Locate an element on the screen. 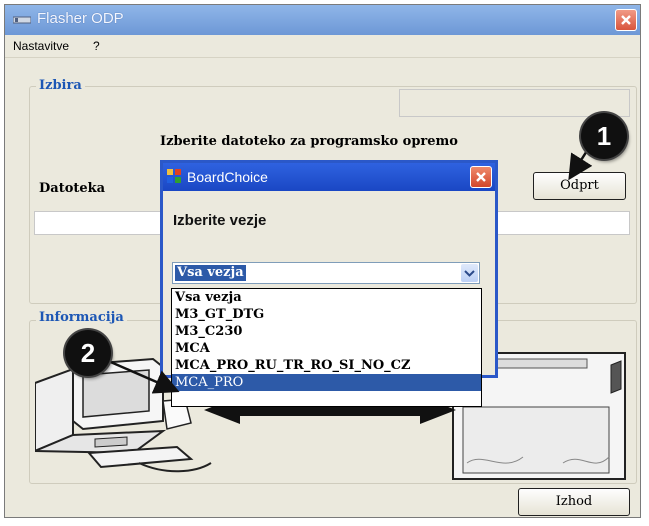 The height and width of the screenshot is (526, 649). menu-bar: Nastavitve ? is located at coordinates (322, 46).